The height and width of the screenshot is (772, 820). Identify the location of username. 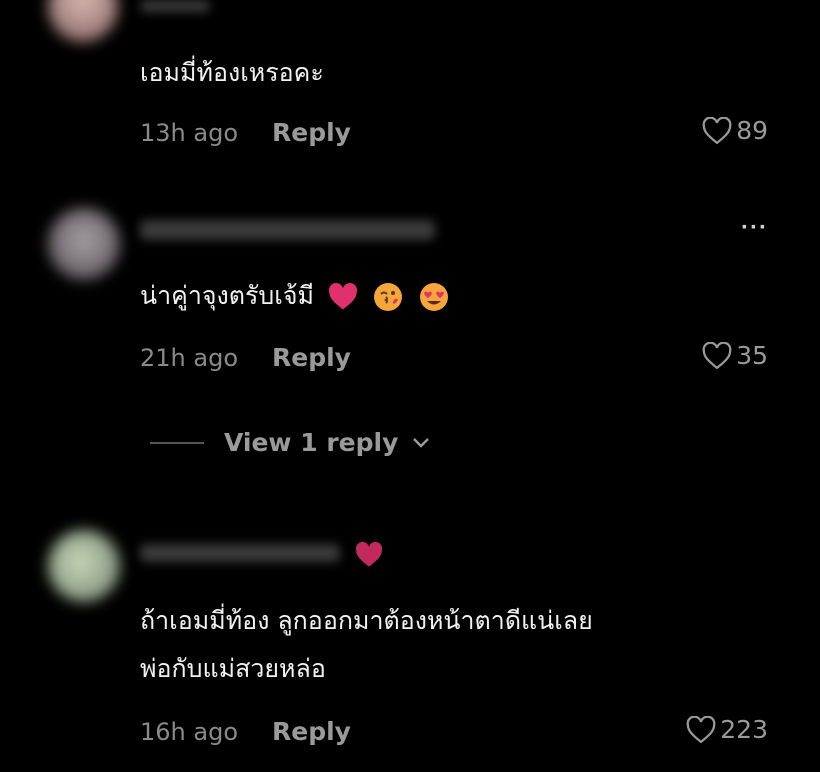
(240, 553).